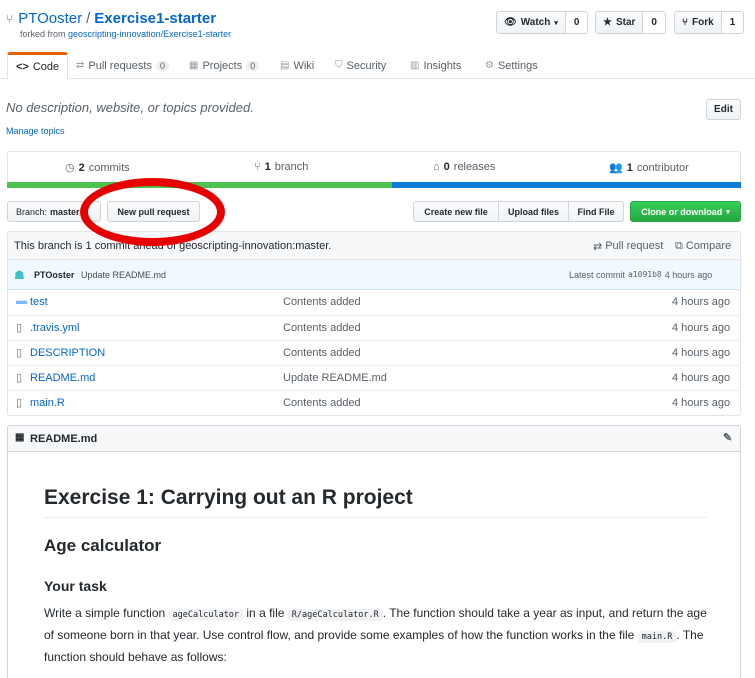 The image size is (755, 678). What do you see at coordinates (597, 275) in the screenshot?
I see `commit-prefix: Latest commit` at bounding box center [597, 275].